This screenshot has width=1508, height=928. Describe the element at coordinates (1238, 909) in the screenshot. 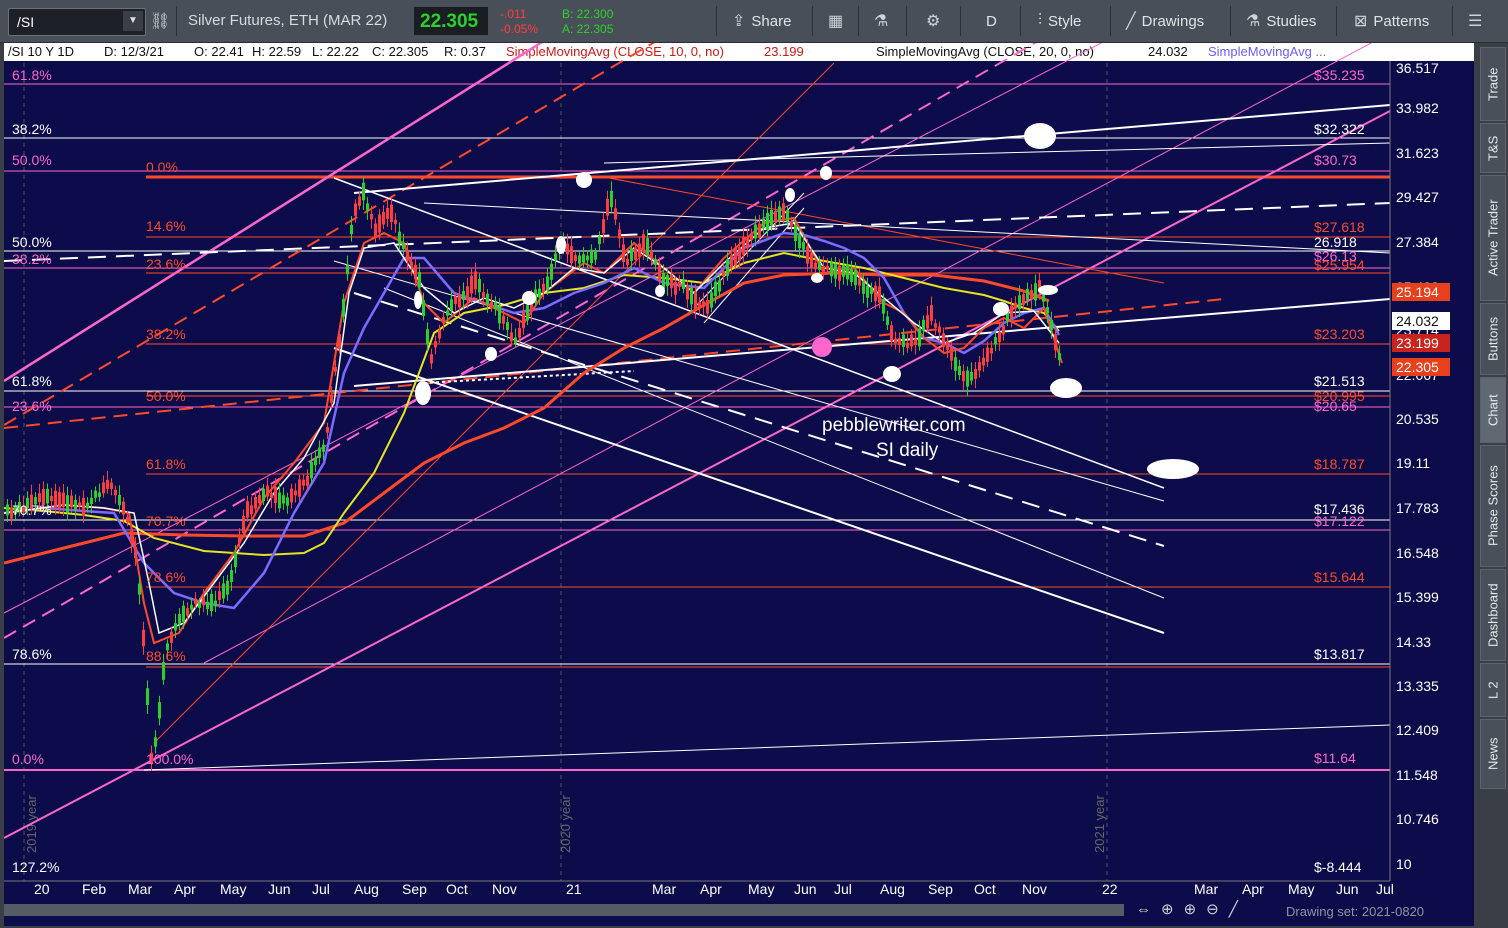

I see `draw-icon: ╱` at that location.